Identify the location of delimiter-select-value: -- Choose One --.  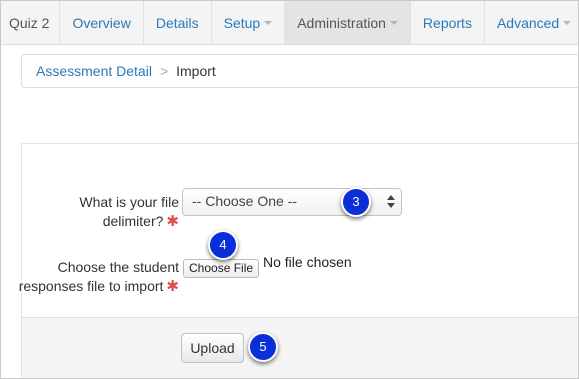
(245, 201).